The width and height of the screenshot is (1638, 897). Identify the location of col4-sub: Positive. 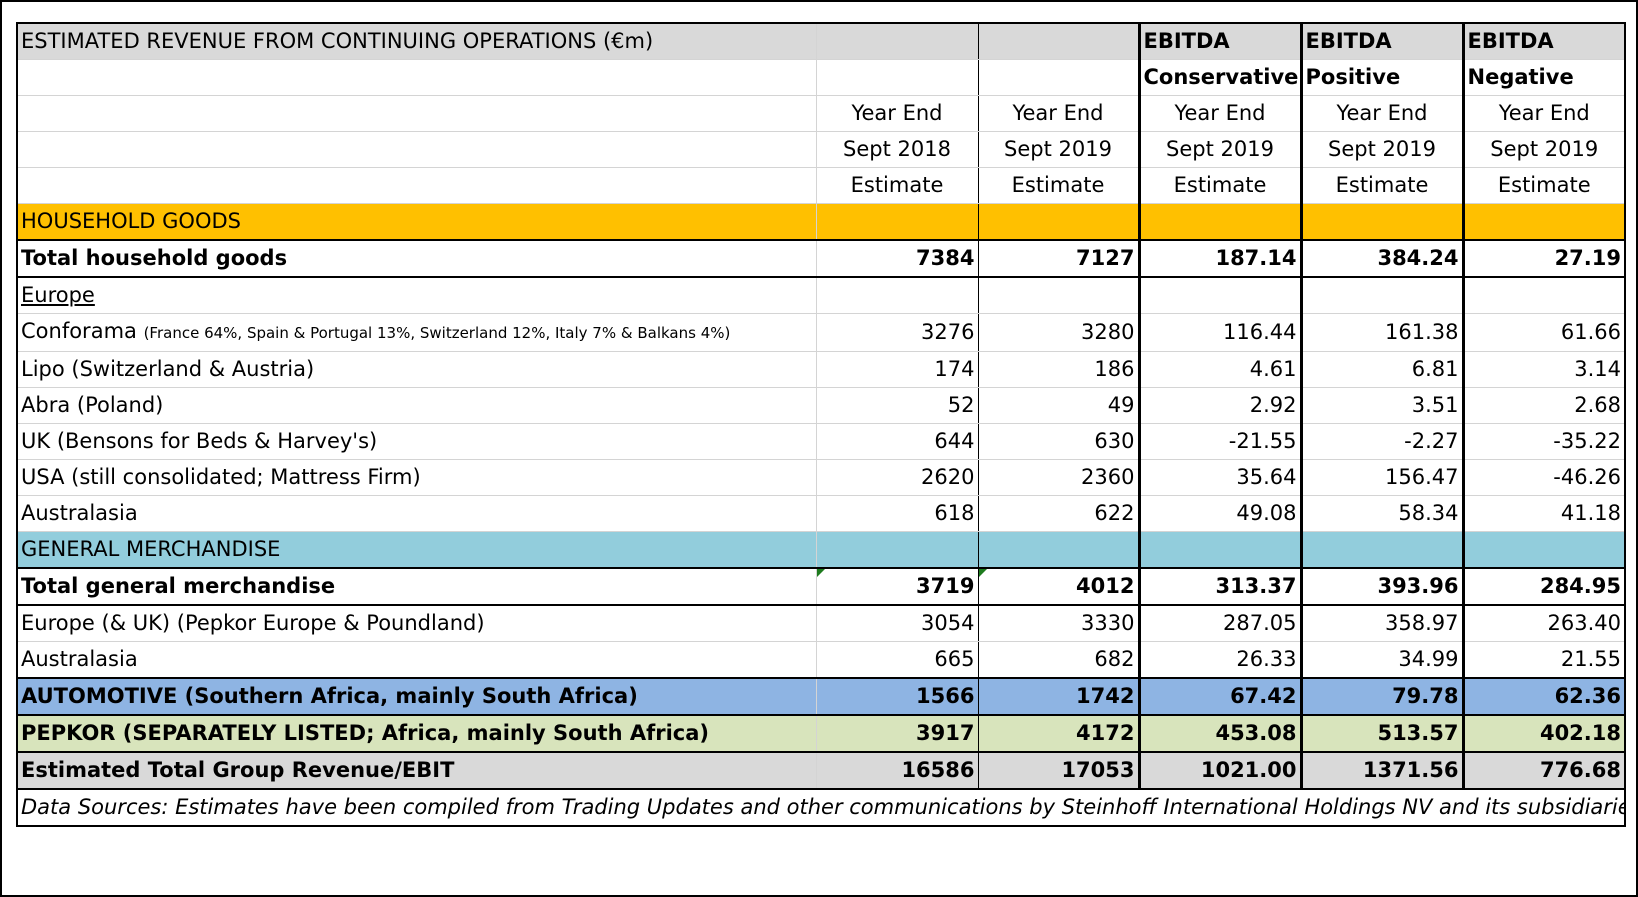
(1383, 77).